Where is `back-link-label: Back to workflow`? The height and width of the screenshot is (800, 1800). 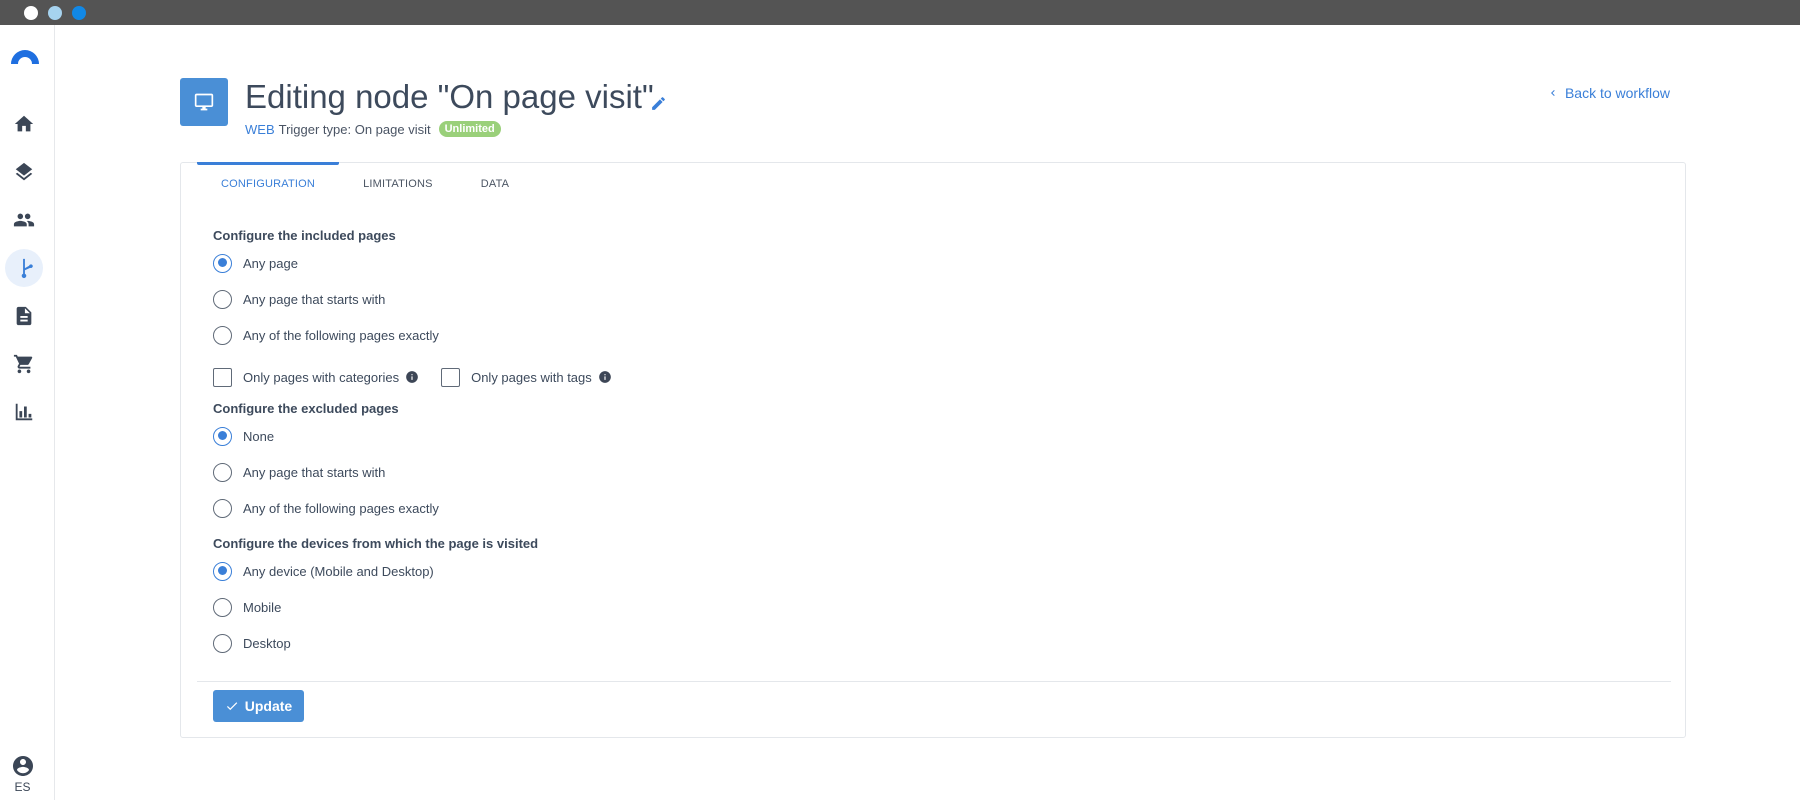 back-link-label: Back to workflow is located at coordinates (1617, 93).